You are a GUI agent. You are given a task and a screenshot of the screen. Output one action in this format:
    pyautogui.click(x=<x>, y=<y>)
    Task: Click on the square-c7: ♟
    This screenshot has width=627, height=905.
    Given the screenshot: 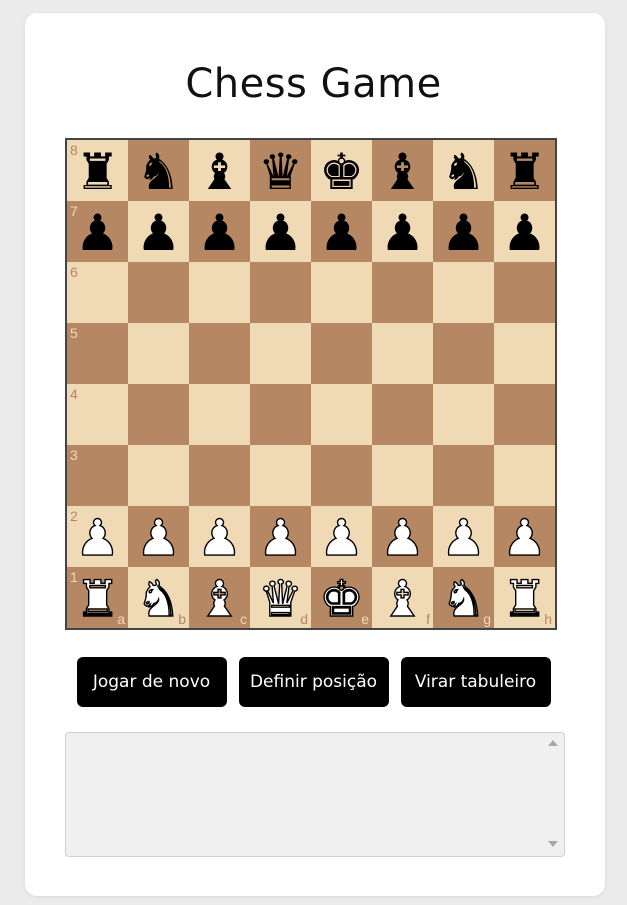 What is the action you would take?
    pyautogui.click(x=219, y=231)
    